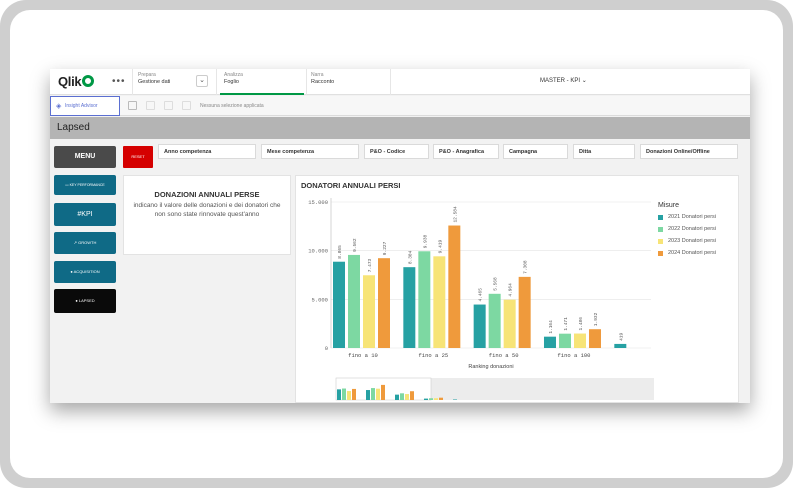 This screenshot has height=488, width=793. What do you see at coordinates (535, 151) in the screenshot?
I see `filter-campagna: Campagna` at bounding box center [535, 151].